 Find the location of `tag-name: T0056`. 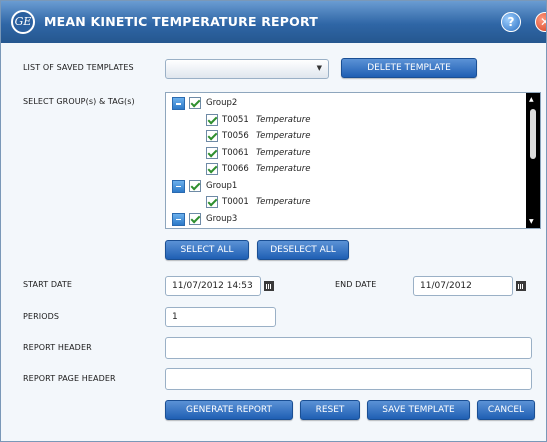

tag-name: T0056 is located at coordinates (235, 136).